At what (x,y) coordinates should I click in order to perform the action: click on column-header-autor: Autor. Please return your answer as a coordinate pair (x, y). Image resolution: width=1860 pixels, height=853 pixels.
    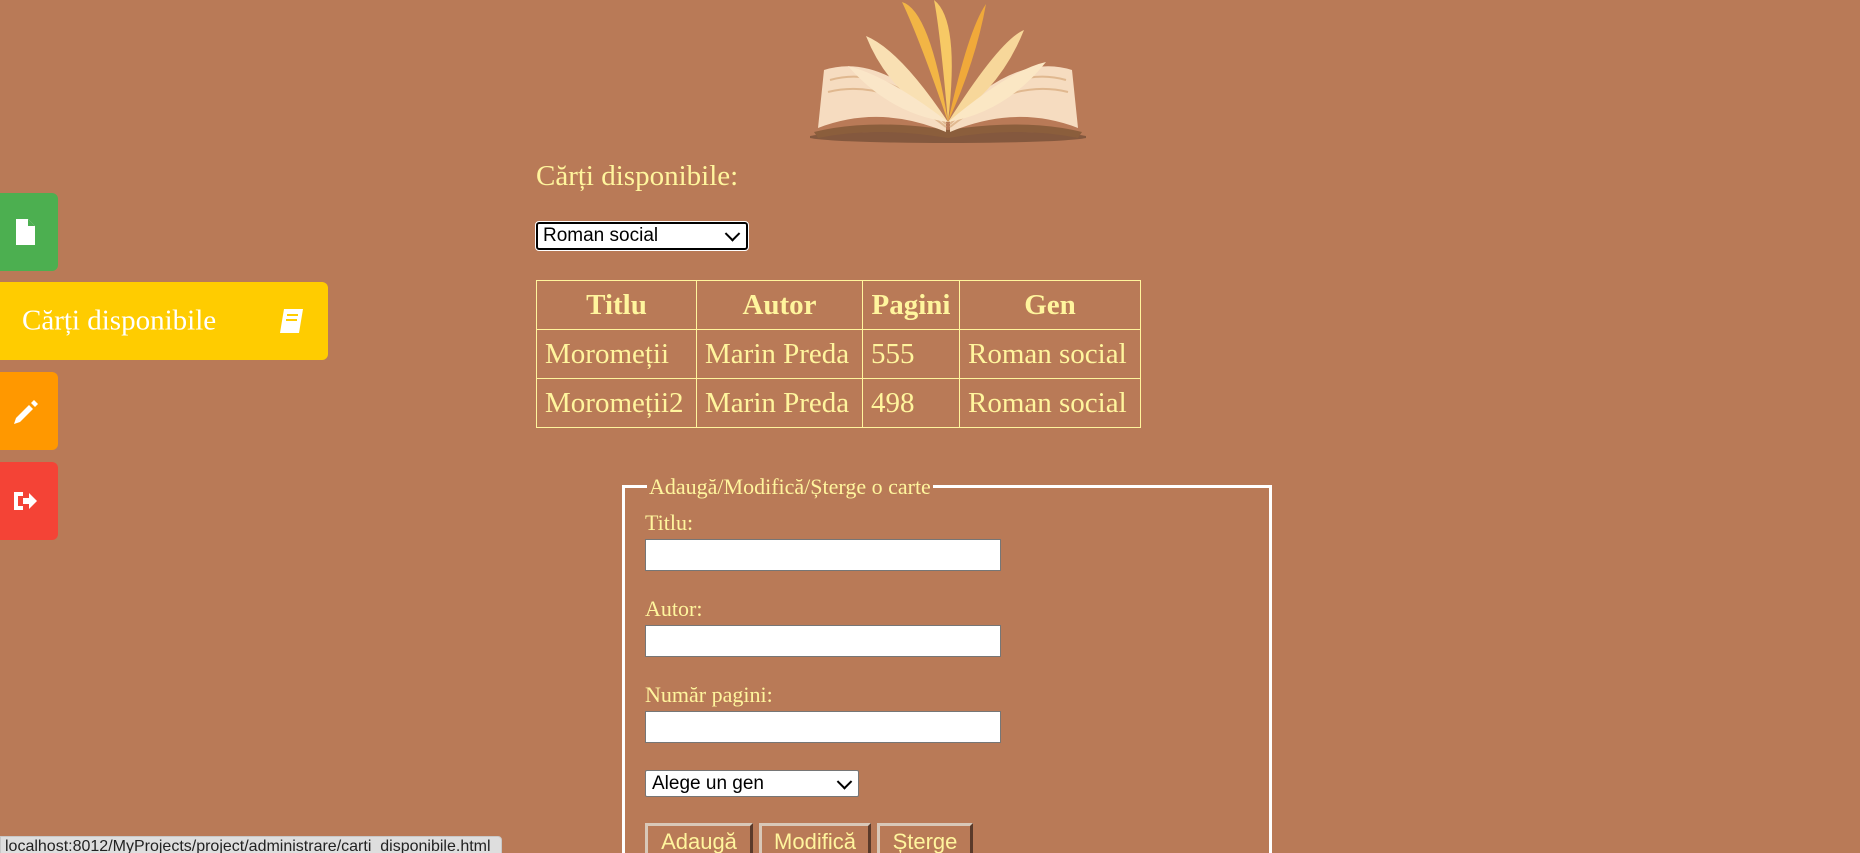
    Looking at the image, I should click on (779, 305).